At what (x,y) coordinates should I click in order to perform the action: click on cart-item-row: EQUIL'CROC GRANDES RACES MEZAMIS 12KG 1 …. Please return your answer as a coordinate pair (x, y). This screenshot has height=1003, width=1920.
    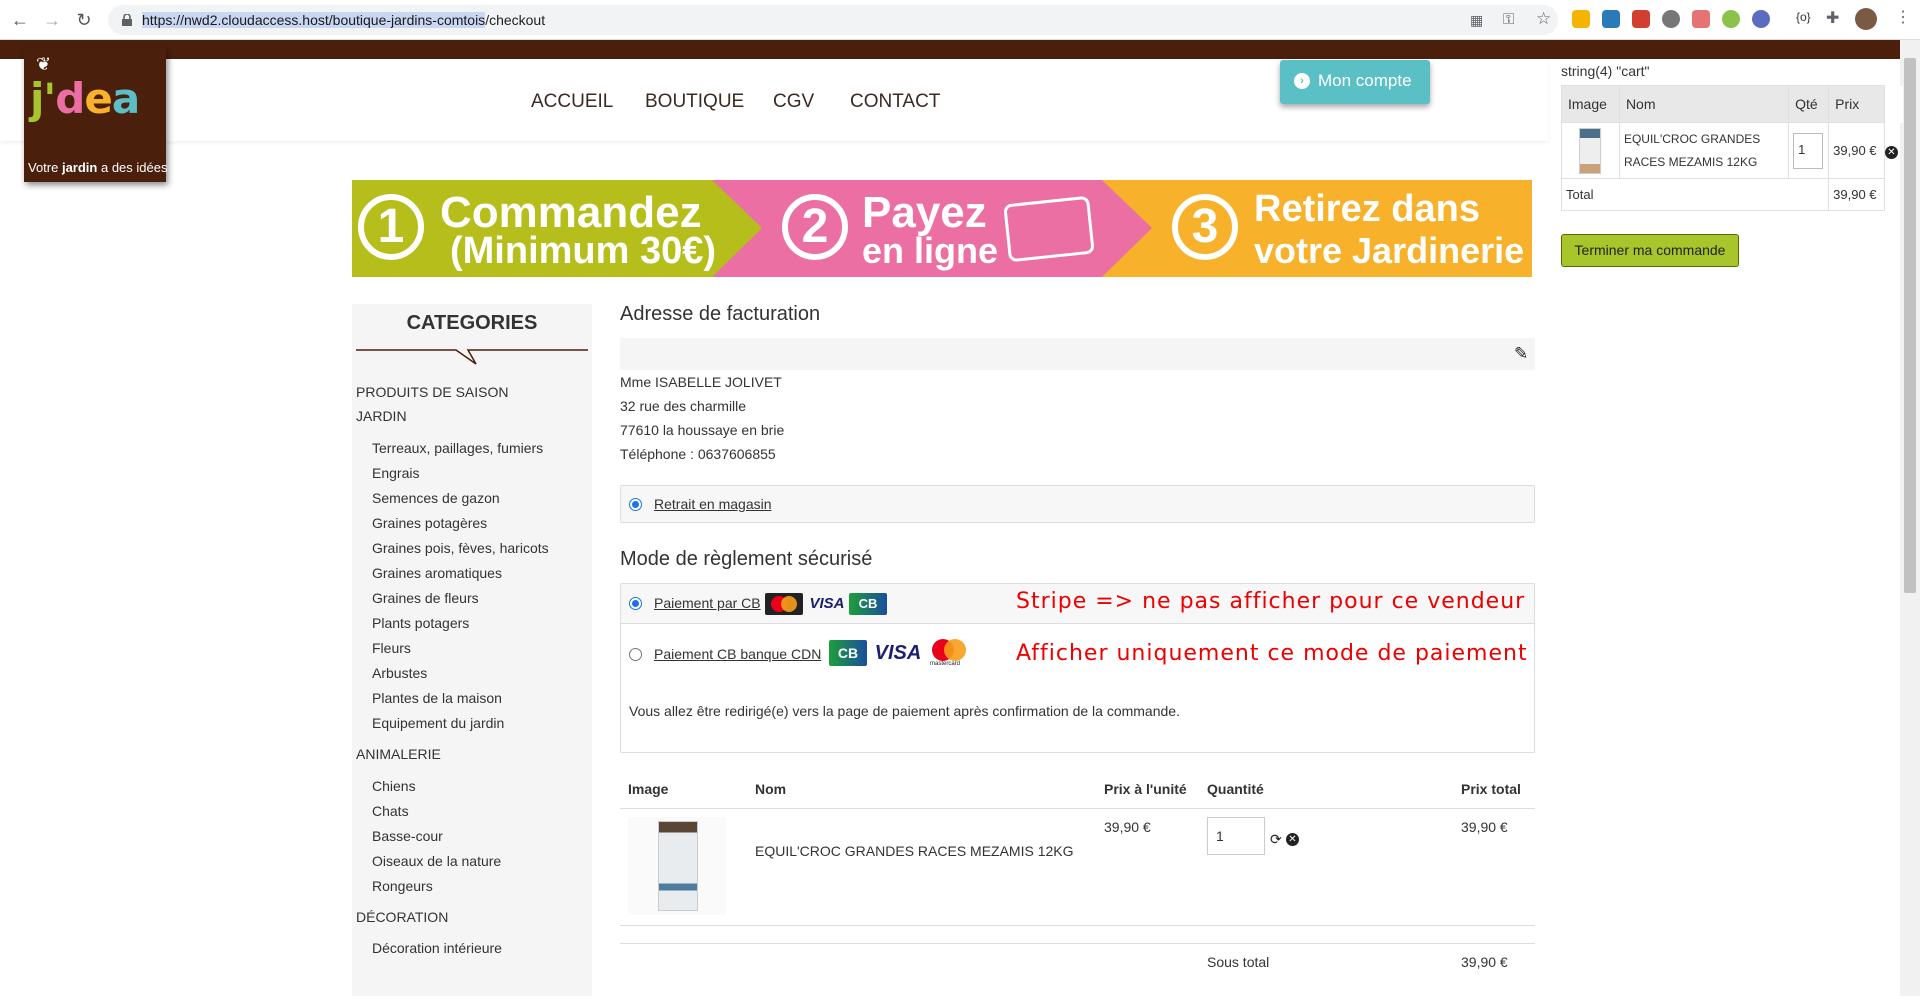
    Looking at the image, I should click on (1732, 150).